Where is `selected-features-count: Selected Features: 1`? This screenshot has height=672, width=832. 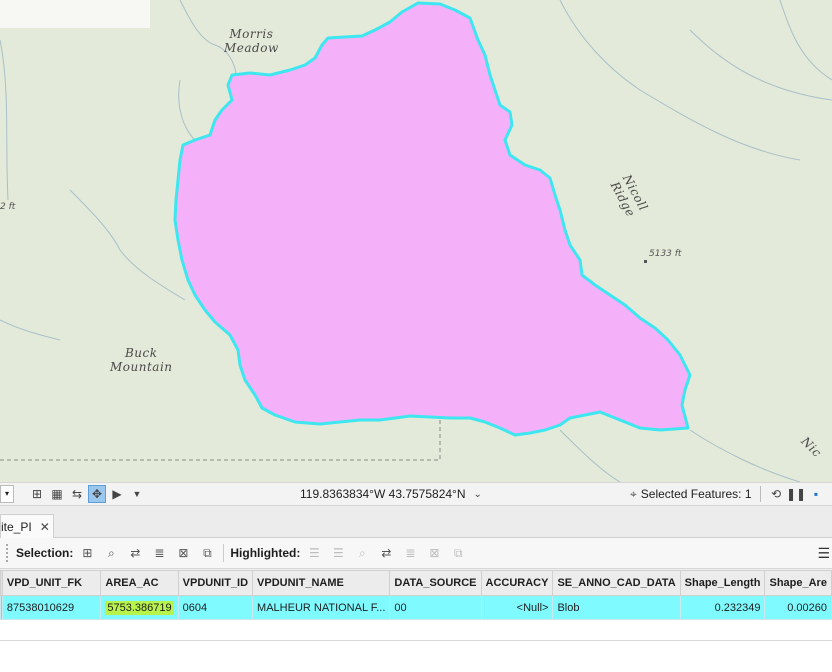 selected-features-count: Selected Features: 1 is located at coordinates (696, 494).